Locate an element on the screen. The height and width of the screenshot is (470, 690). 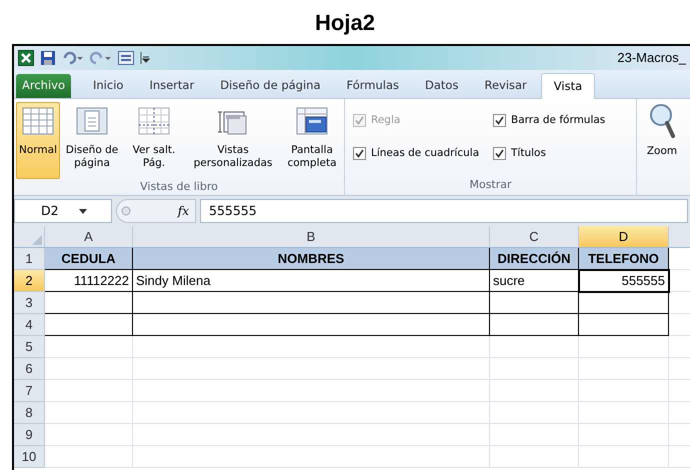
checkbox-label: Líneas de cuadrícula is located at coordinates (425, 154).